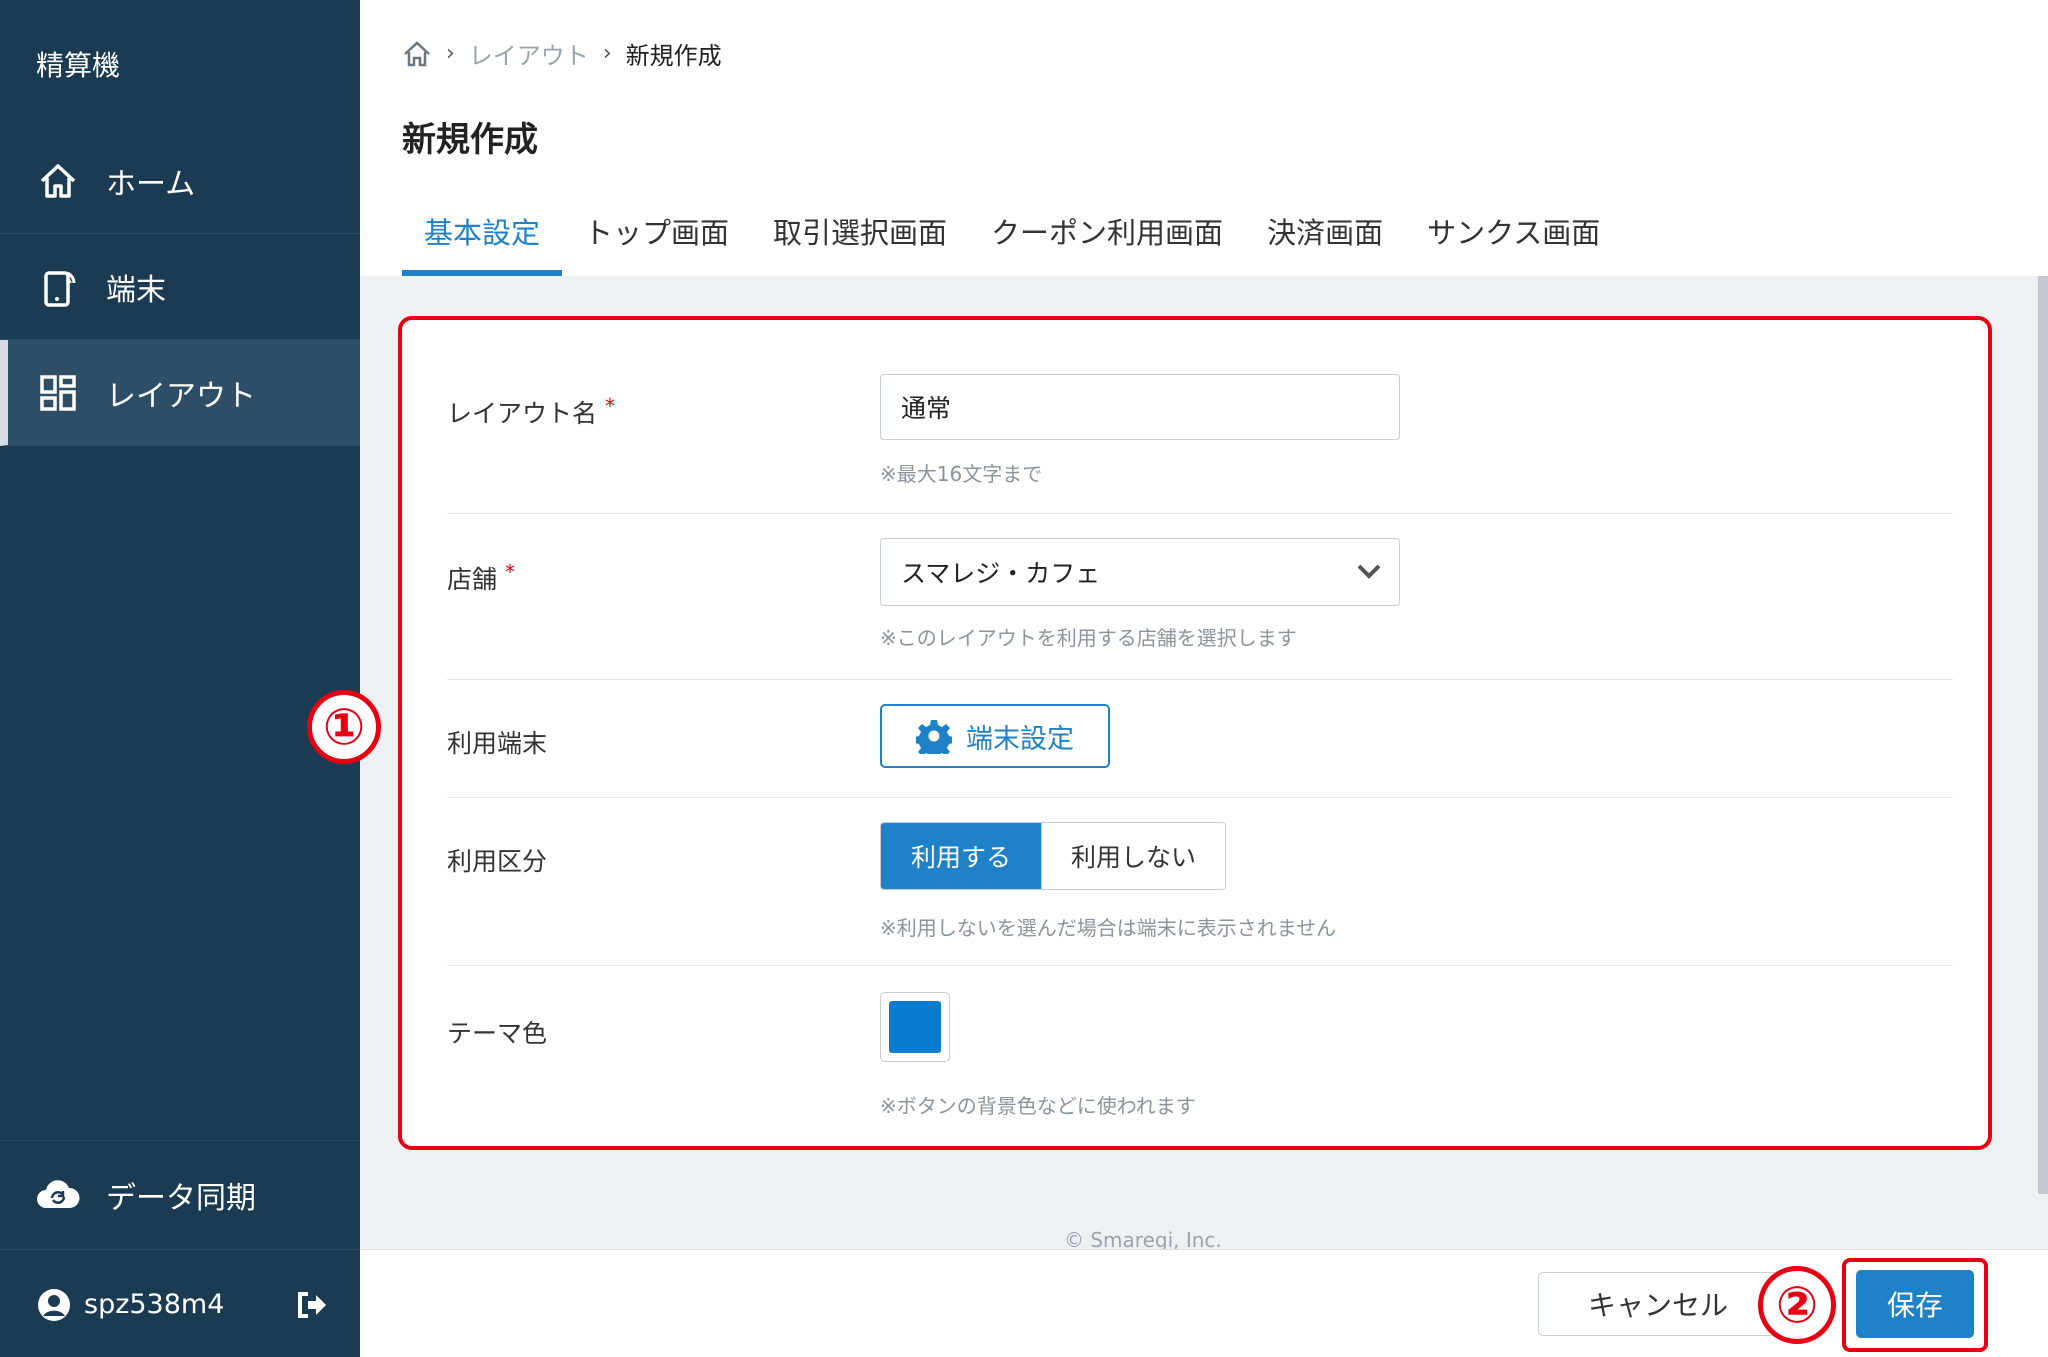  Describe the element at coordinates (1107, 240) in the screenshot. I see `tab-coupon-screen: クーポン利用画面` at that location.